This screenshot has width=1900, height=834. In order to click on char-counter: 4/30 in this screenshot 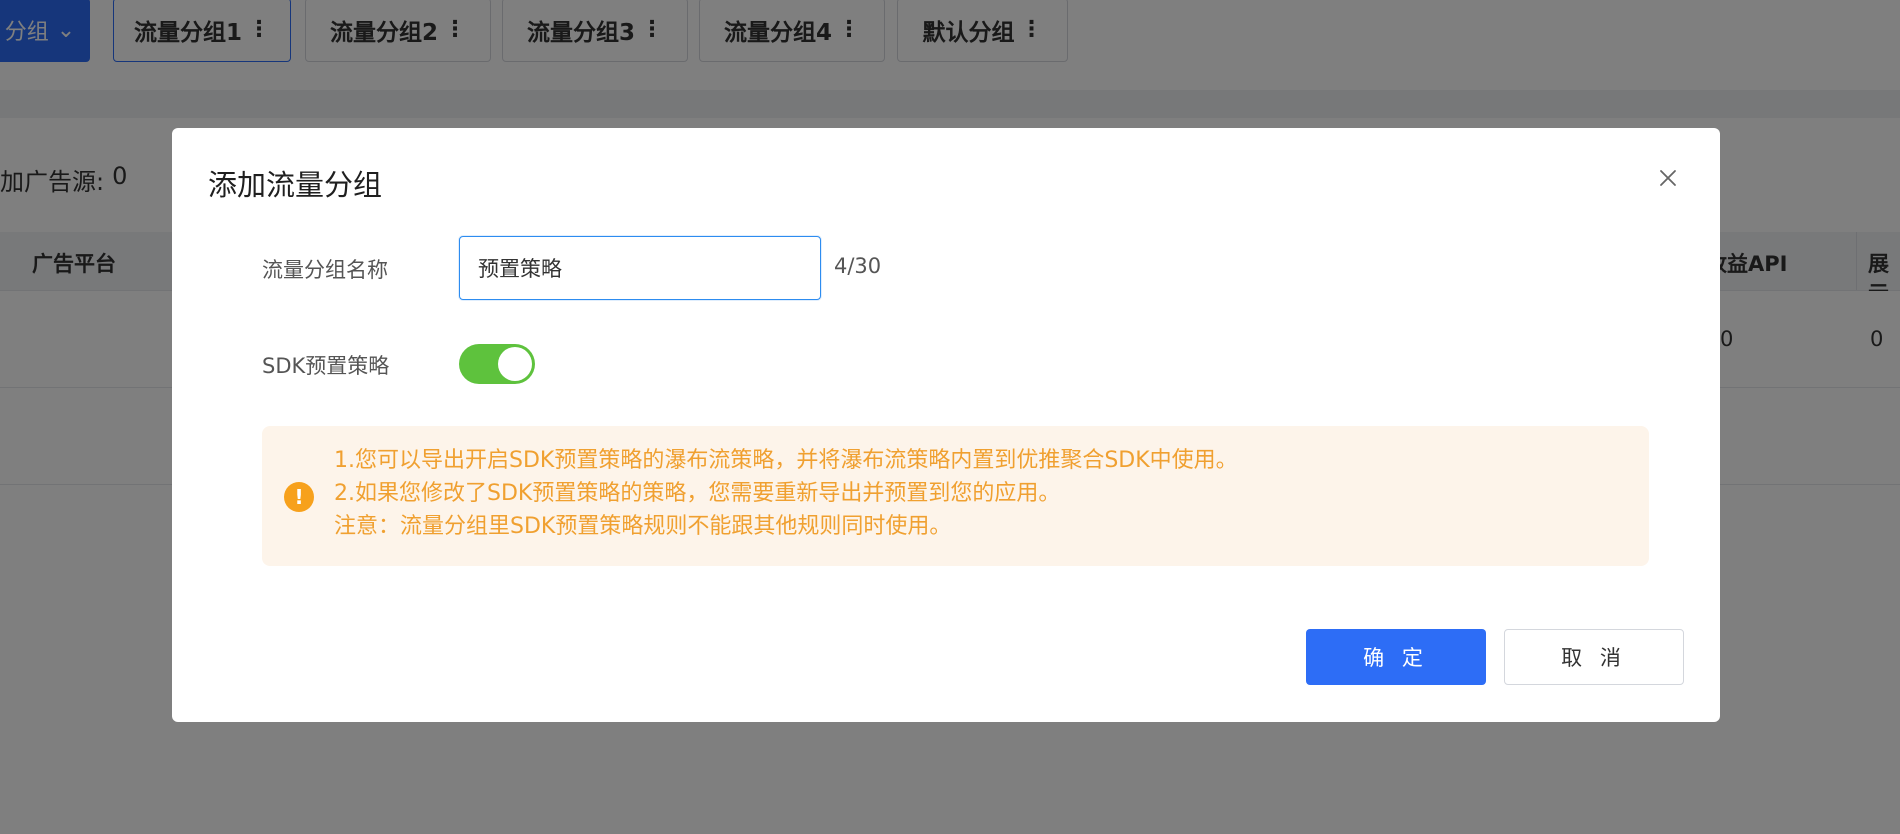, I will do `click(858, 266)`.